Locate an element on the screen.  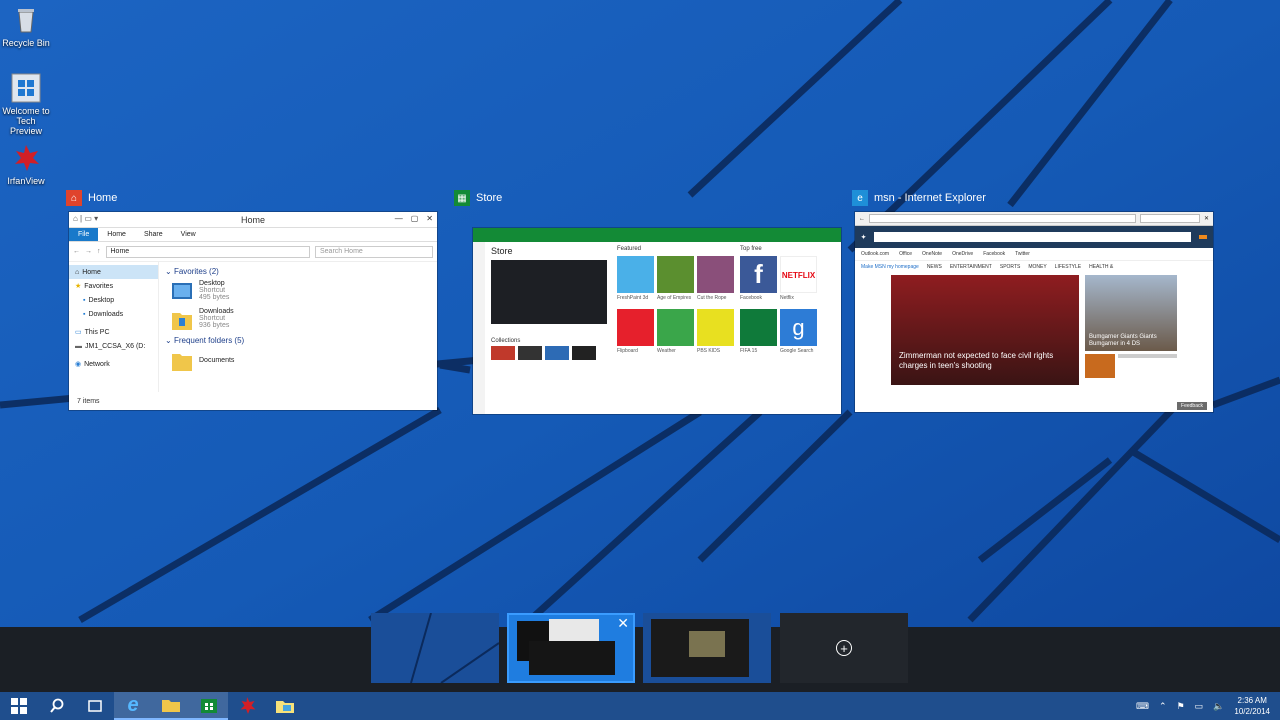
minimize-icon: — is located at coordinates (398, 218).